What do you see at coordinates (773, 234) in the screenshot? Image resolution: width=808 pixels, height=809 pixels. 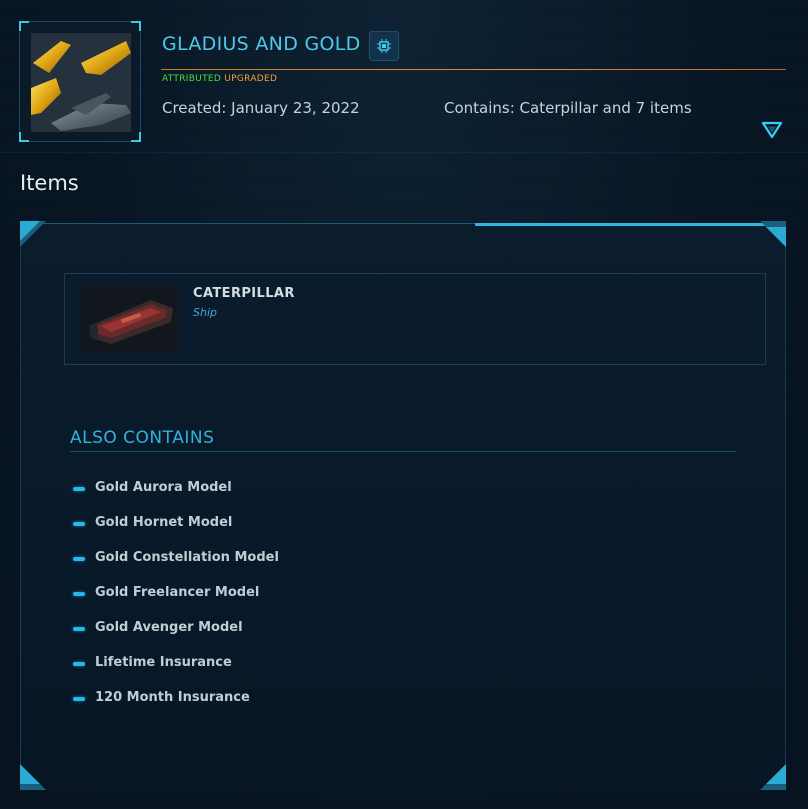 I see `panel-corner-top-right` at bounding box center [773, 234].